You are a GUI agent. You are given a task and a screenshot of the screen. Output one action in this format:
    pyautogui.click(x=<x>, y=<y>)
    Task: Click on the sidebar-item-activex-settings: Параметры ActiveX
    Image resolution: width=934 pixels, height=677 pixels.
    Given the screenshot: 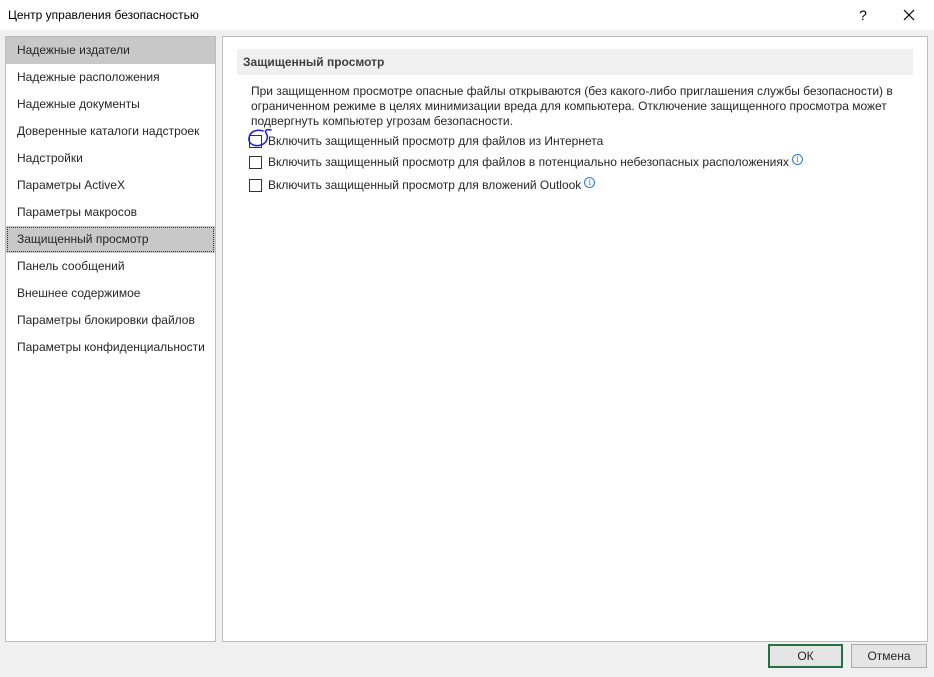 What is the action you would take?
    pyautogui.click(x=110, y=185)
    